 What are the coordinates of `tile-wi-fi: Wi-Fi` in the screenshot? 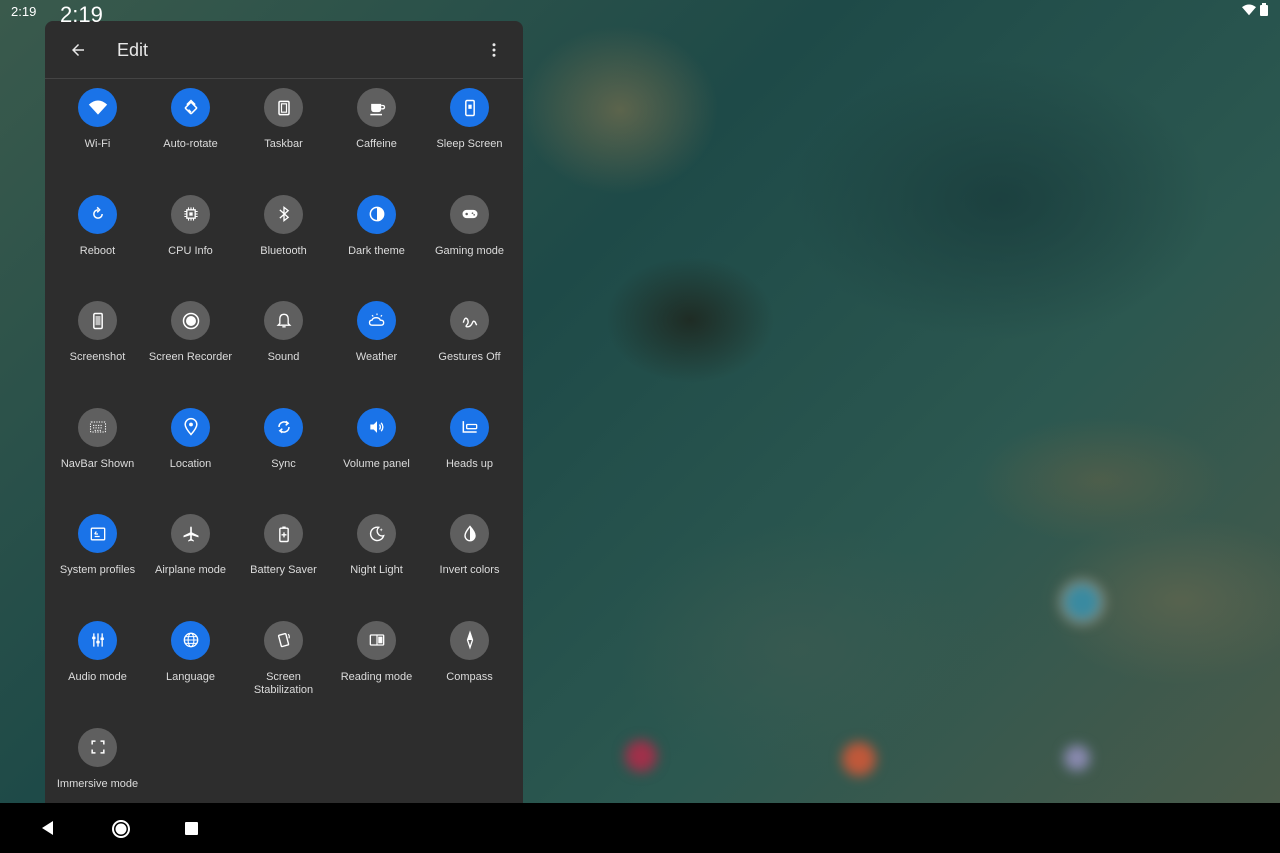 It's located at (97, 140).